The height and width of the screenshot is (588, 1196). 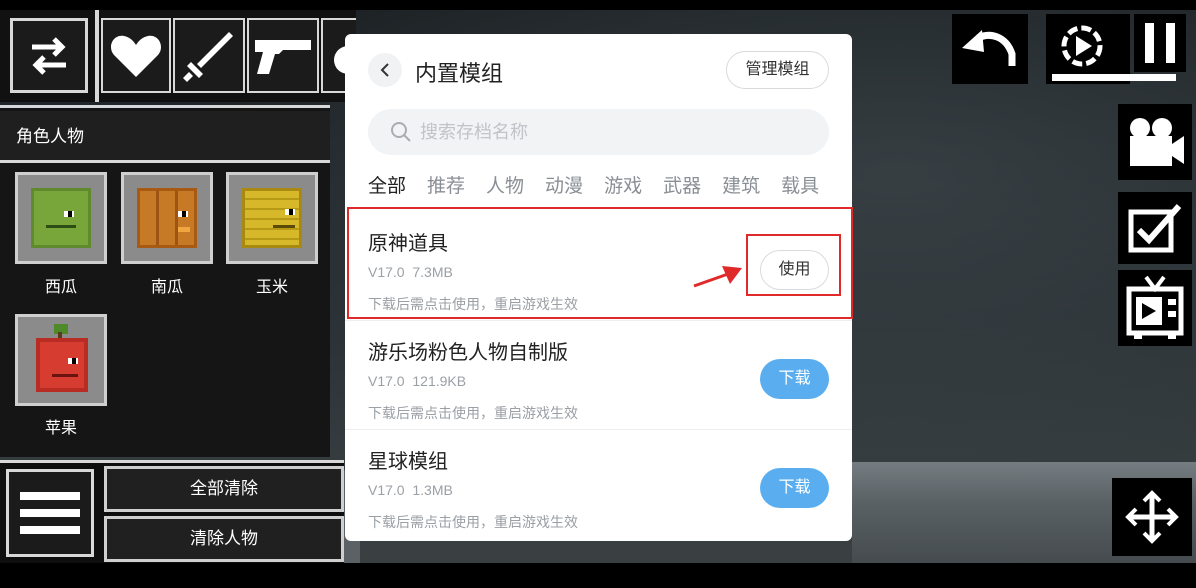 What do you see at coordinates (682, 184) in the screenshot?
I see `tab-weapons: 武器` at bounding box center [682, 184].